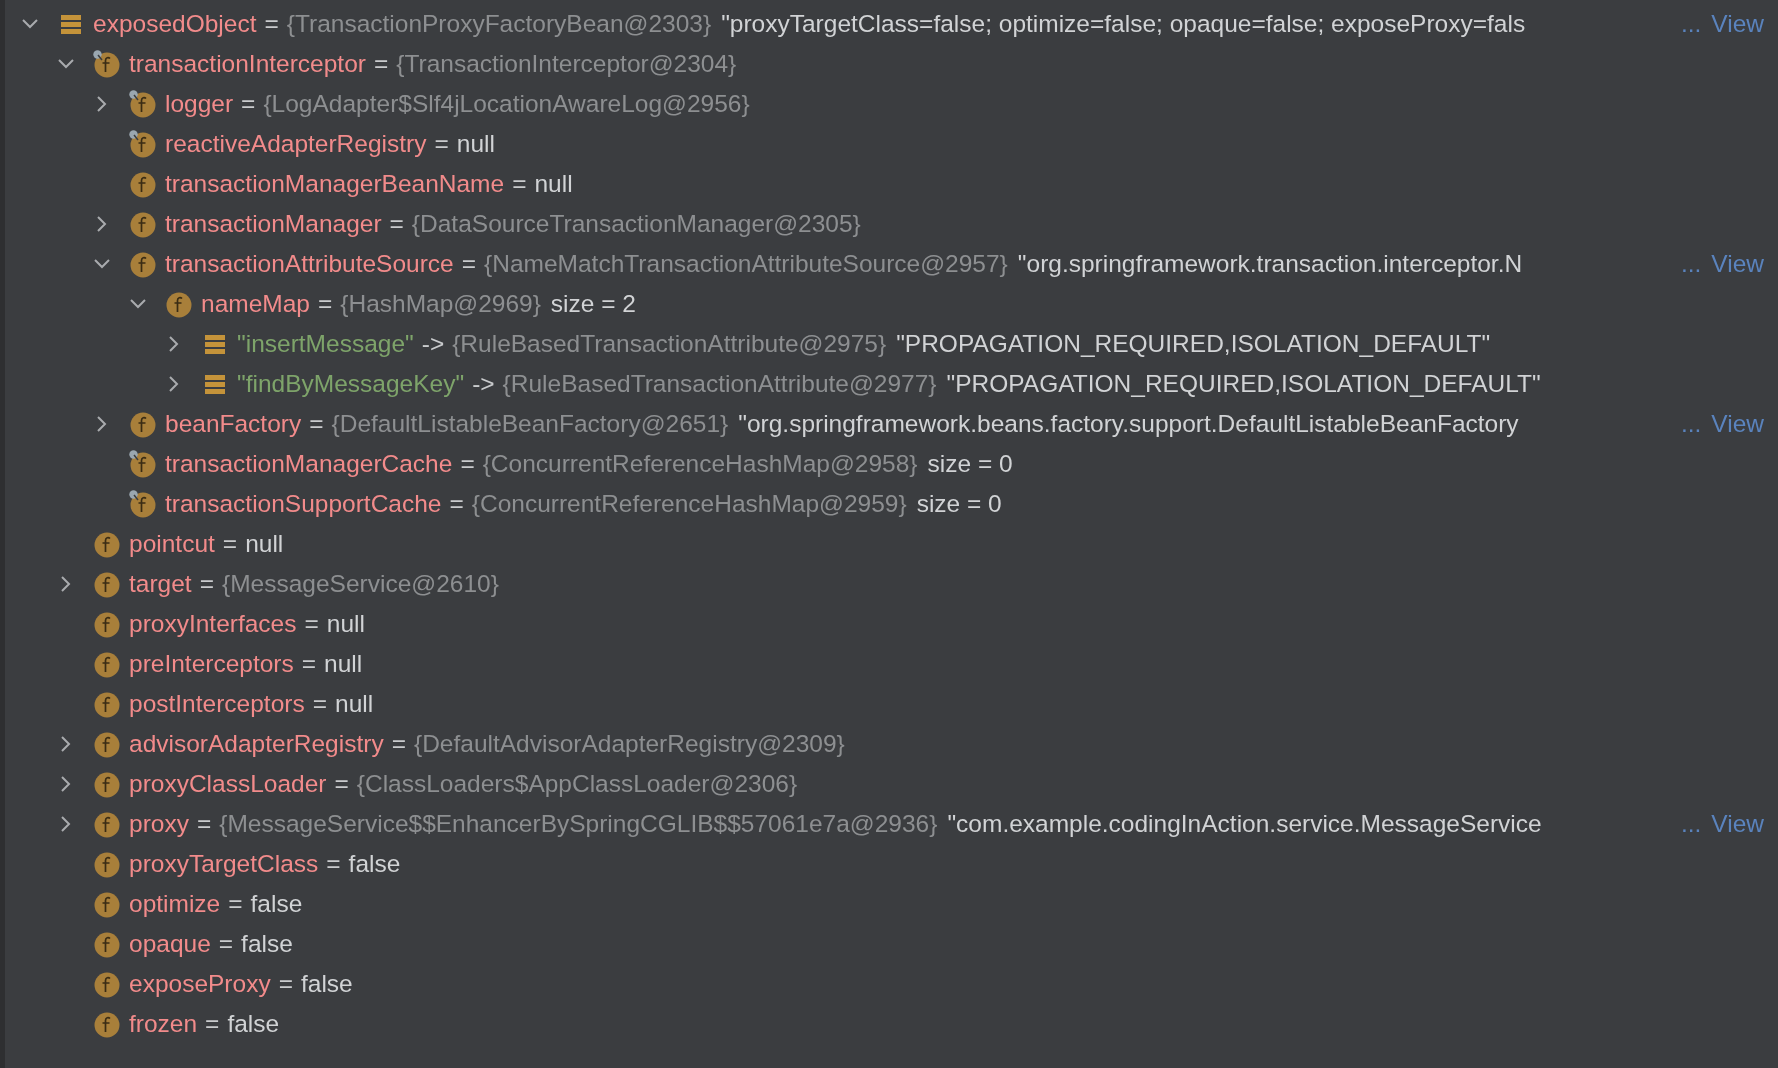  I want to click on variable-name: reactiveAdapterRegistry, so click(296, 144).